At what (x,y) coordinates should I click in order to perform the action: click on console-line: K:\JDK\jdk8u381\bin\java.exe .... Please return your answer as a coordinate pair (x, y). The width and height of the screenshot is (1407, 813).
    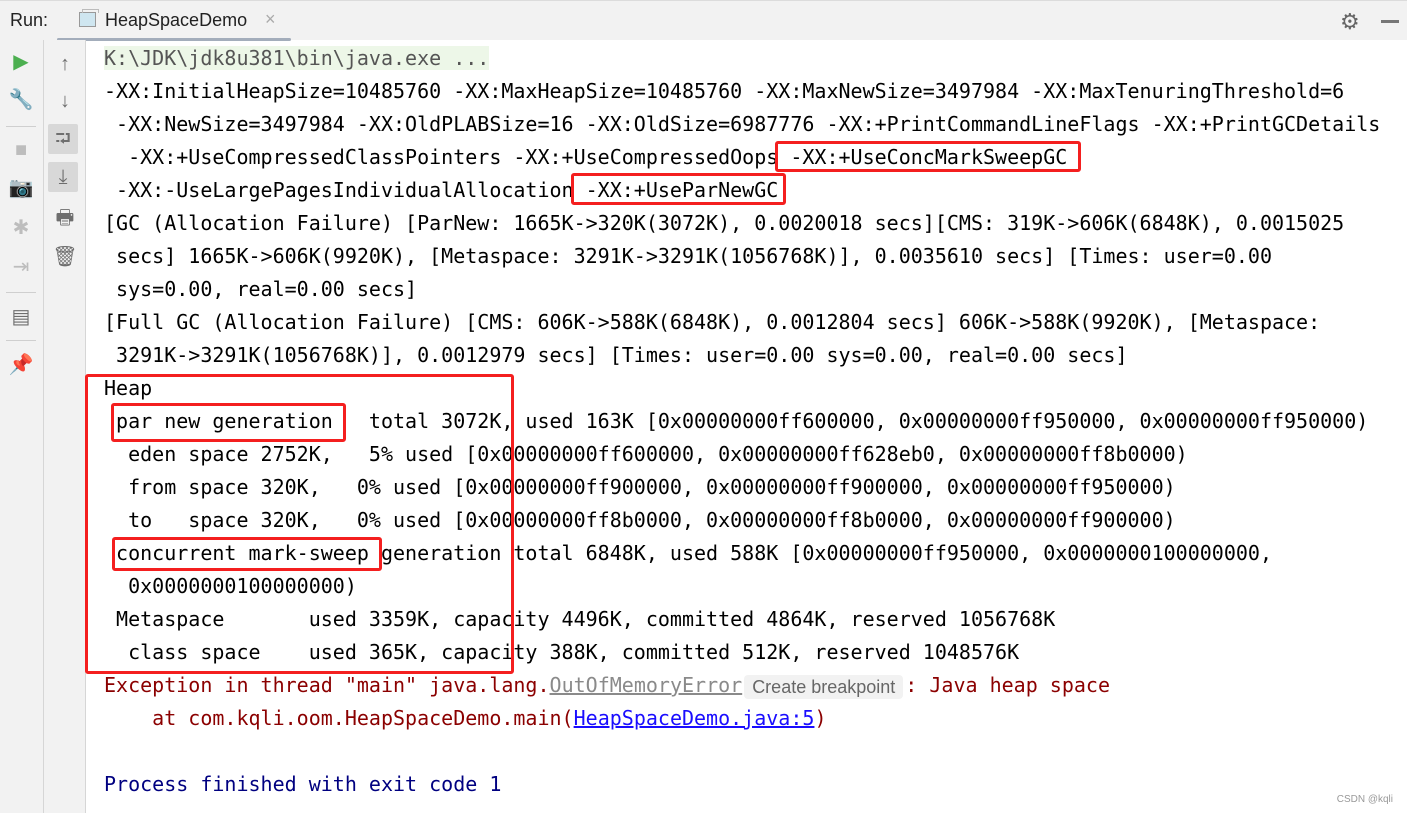
    Looking at the image, I should click on (742, 58).